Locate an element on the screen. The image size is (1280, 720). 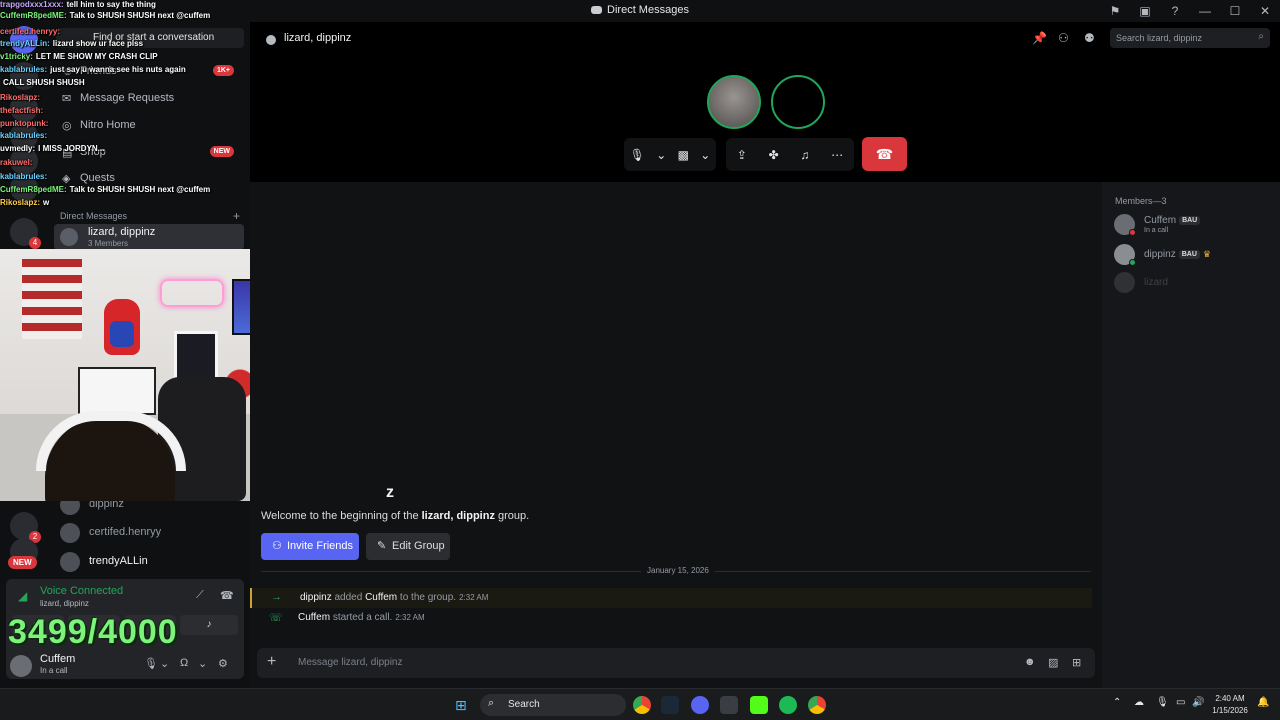
soundboard-icon: ♫ is located at coordinates (804, 155).